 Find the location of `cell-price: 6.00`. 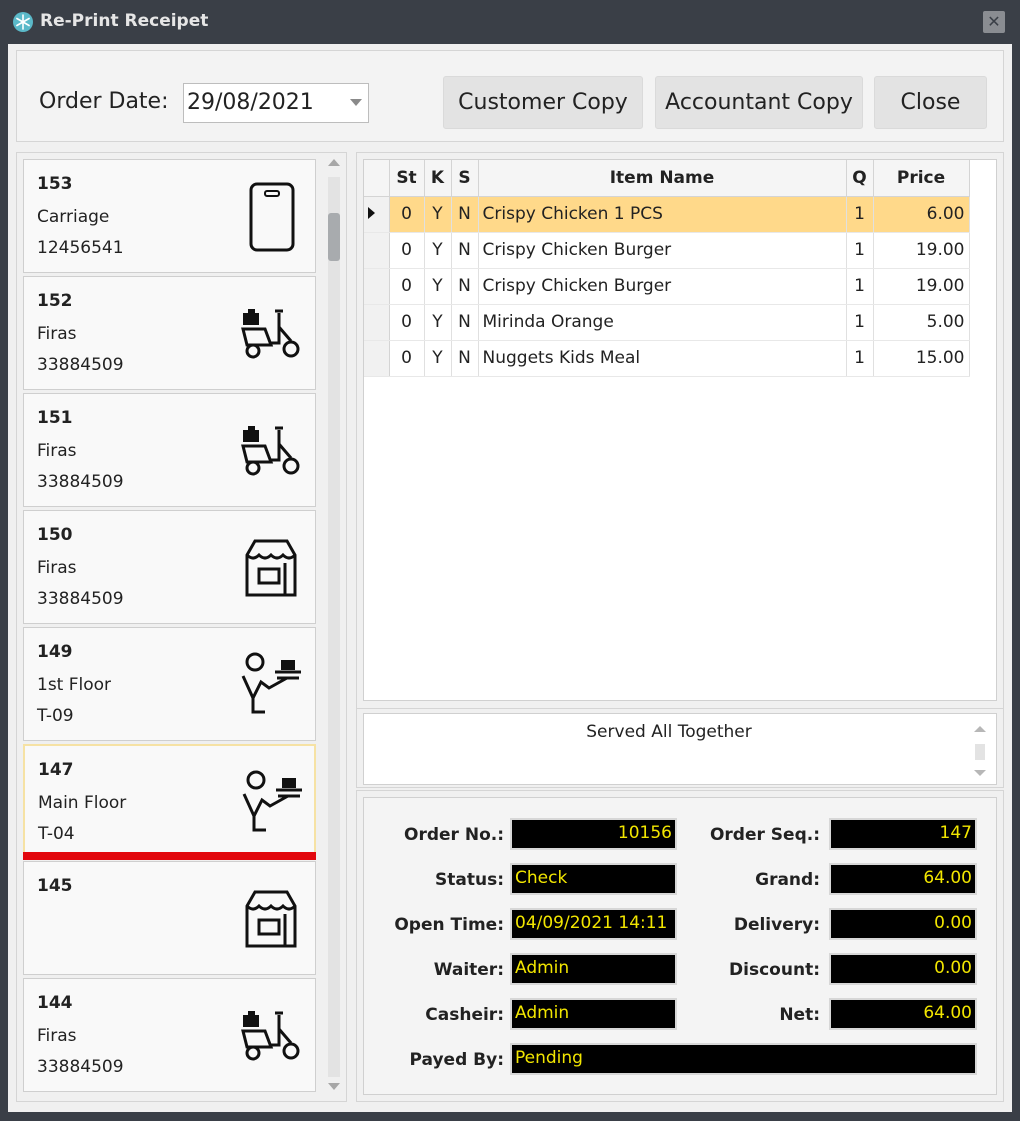

cell-price: 6.00 is located at coordinates (921, 214).